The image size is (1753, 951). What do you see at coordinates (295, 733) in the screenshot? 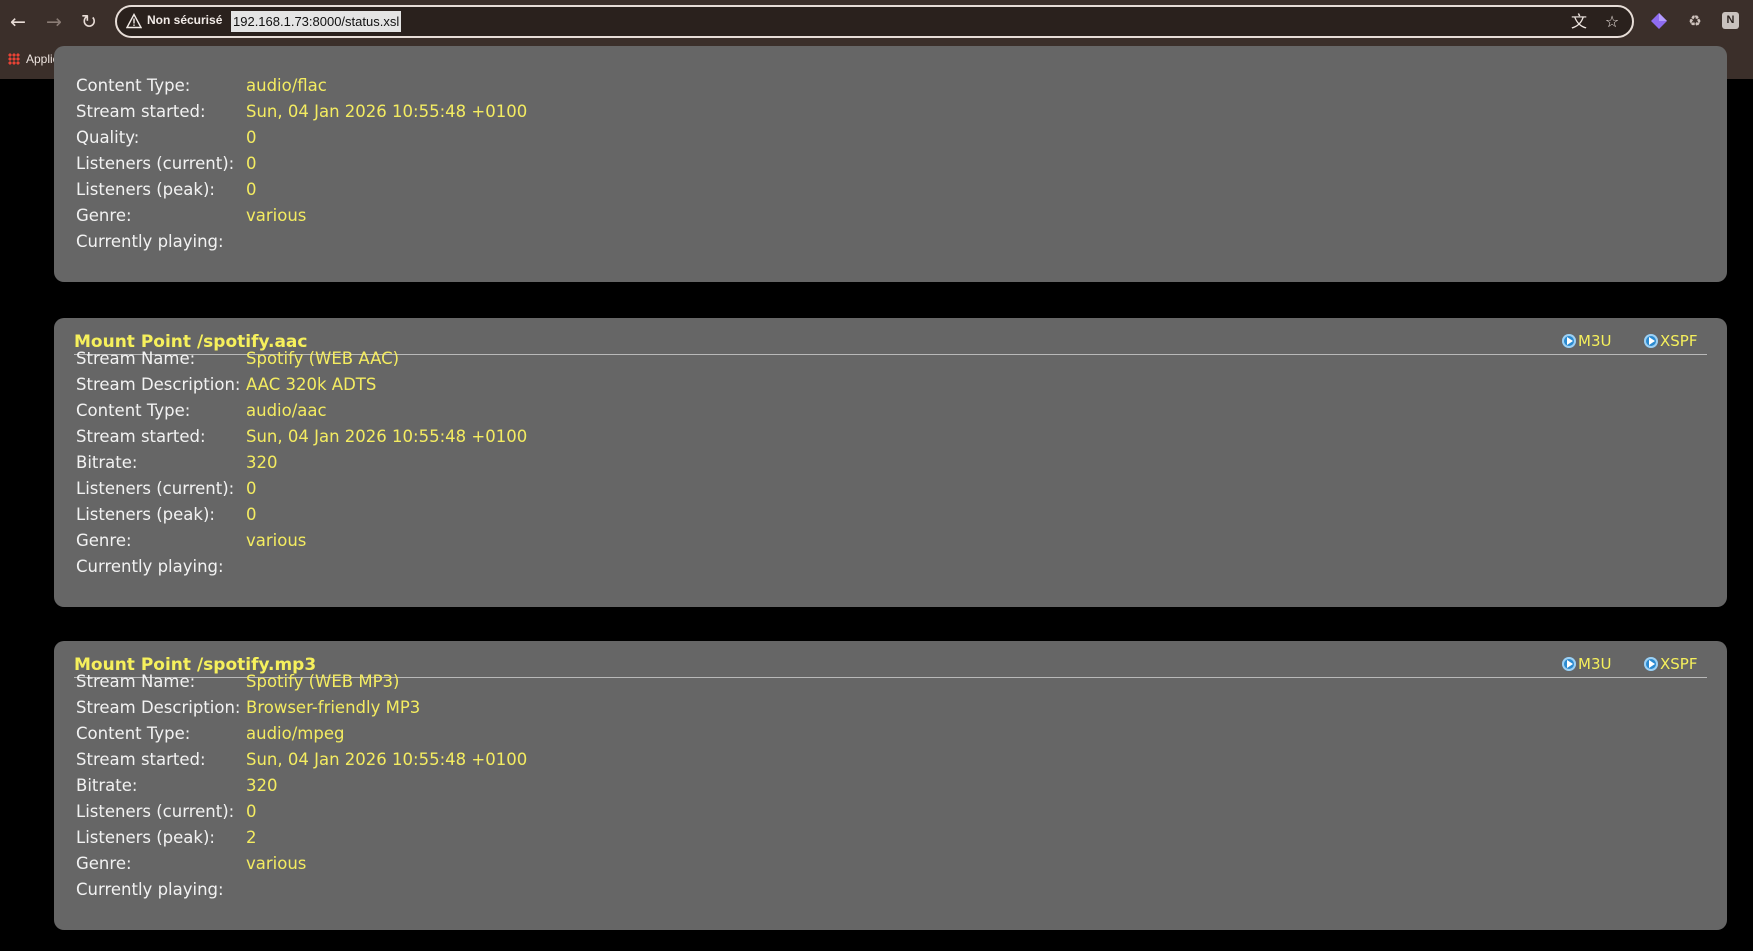
I see `stat-value: audio/mpeg` at bounding box center [295, 733].